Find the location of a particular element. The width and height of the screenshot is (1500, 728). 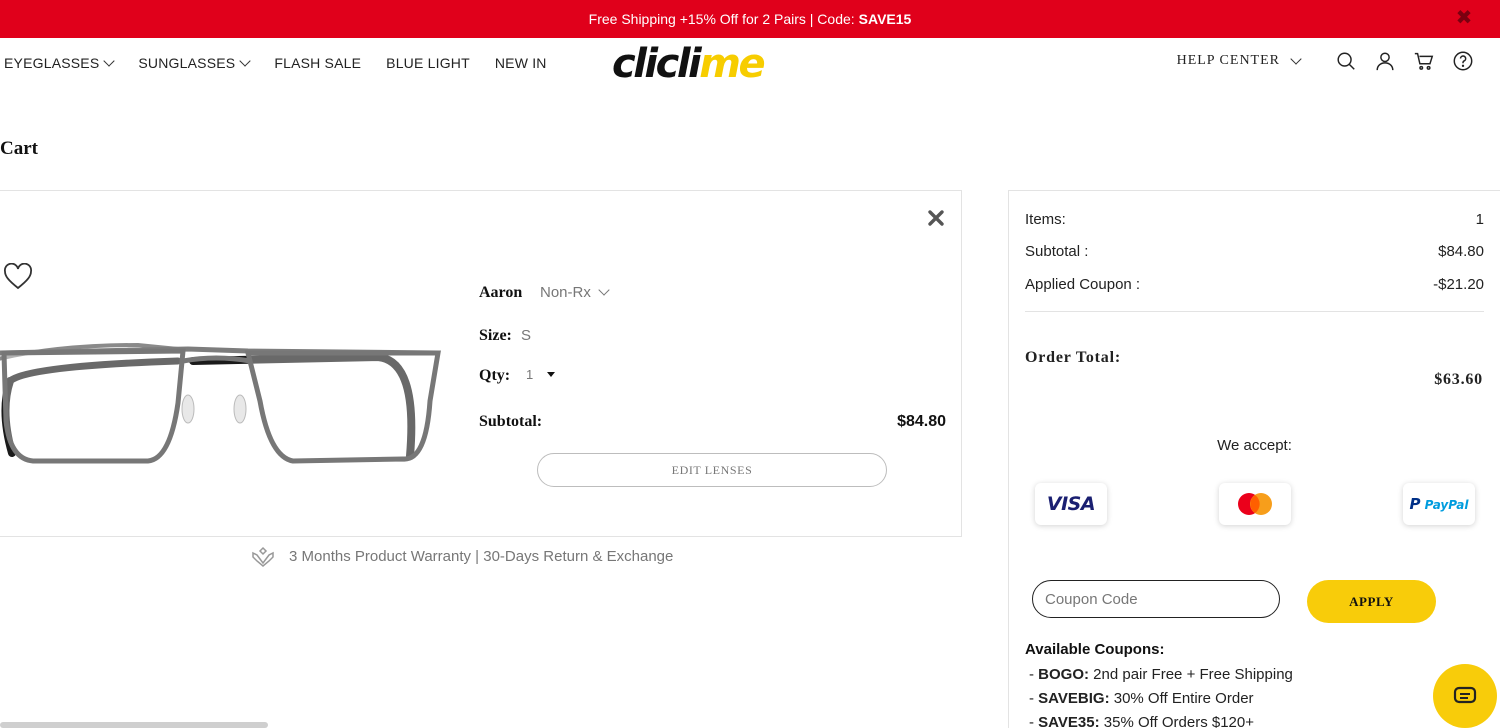

nav-flash-sale: FLASH SALE is located at coordinates (317, 63).